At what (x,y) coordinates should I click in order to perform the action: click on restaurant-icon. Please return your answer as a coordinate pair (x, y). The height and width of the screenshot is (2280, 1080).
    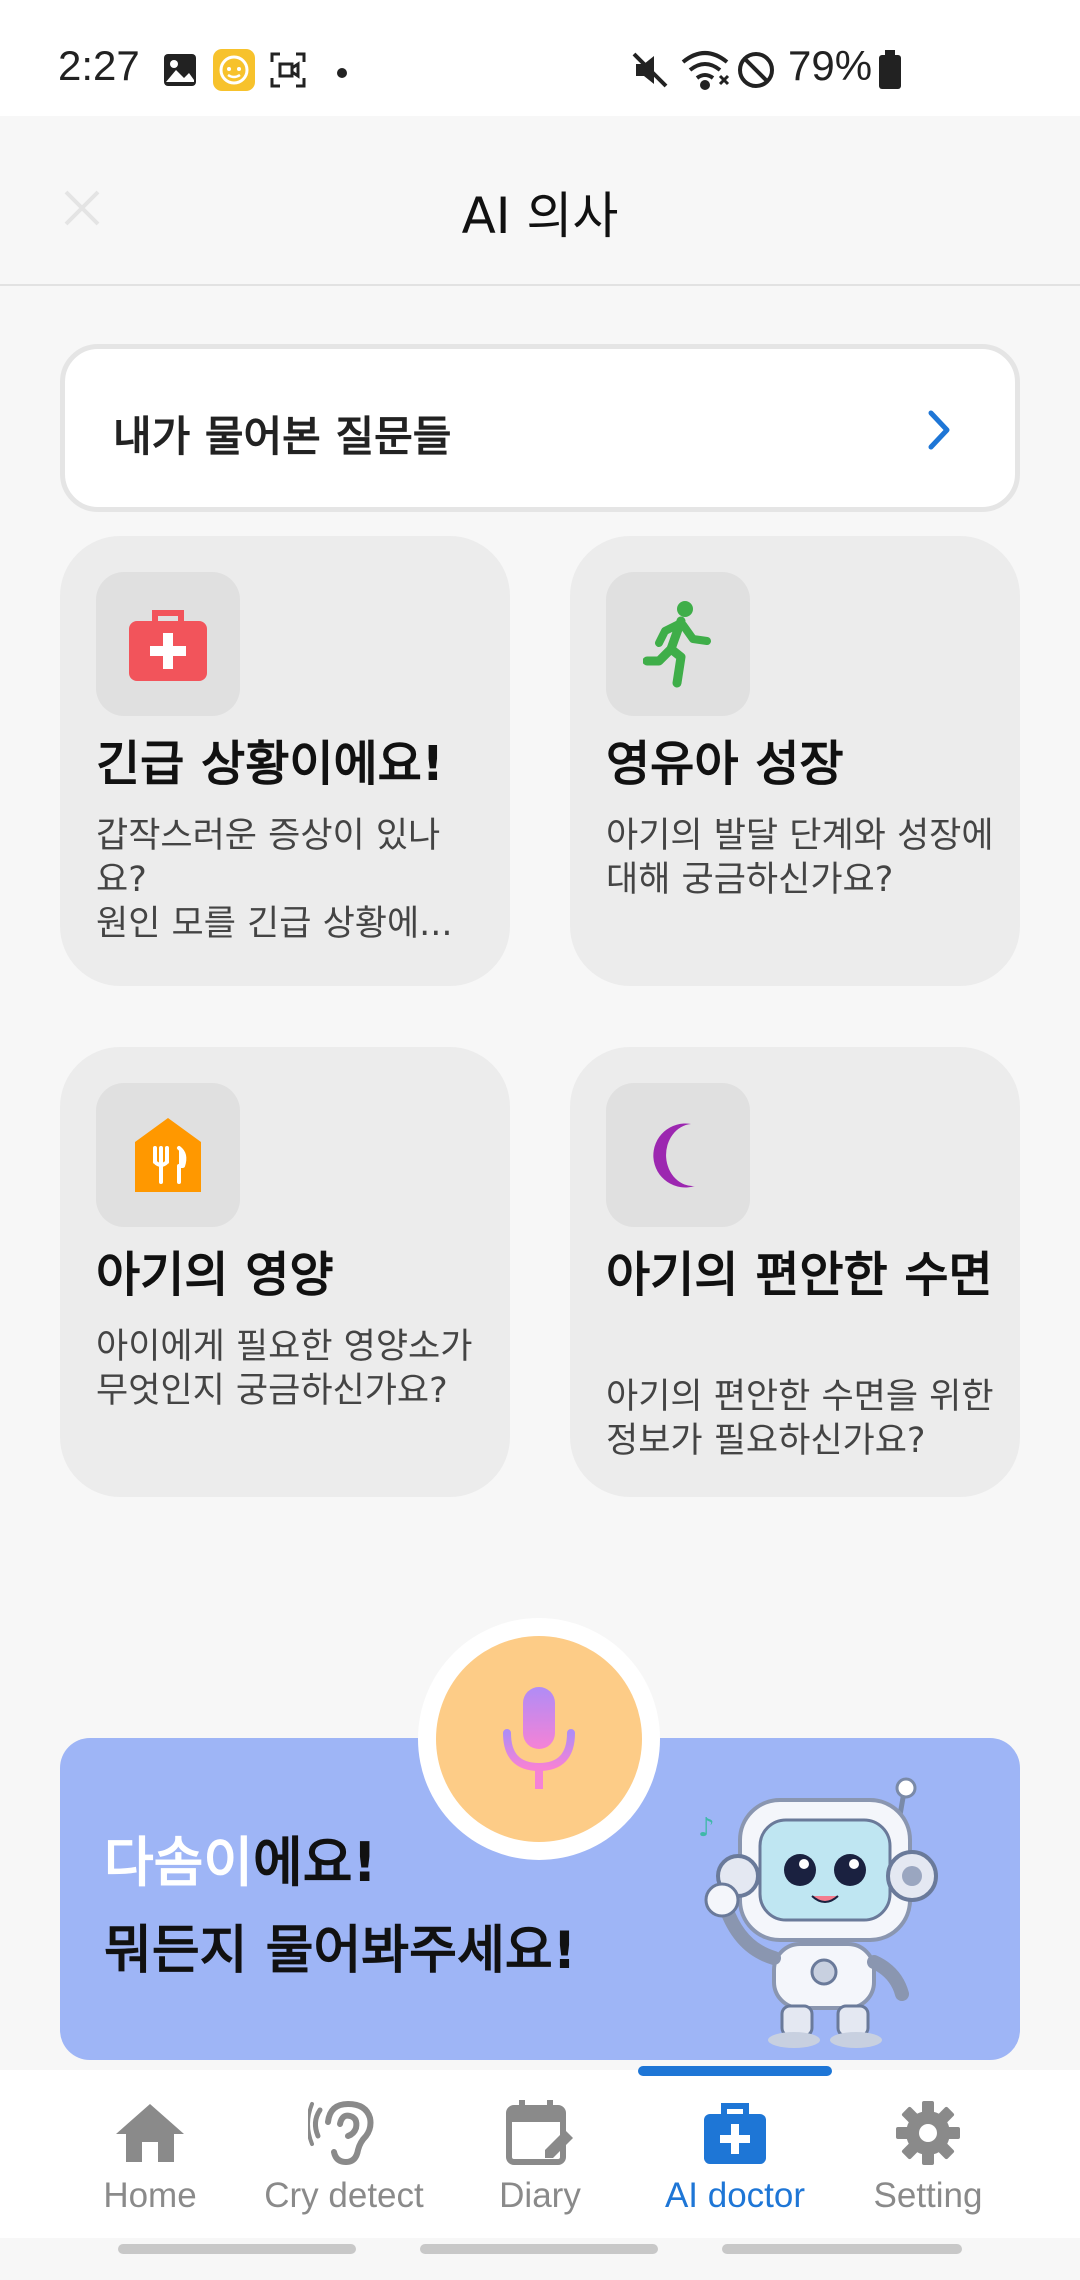
    Looking at the image, I should click on (168, 1155).